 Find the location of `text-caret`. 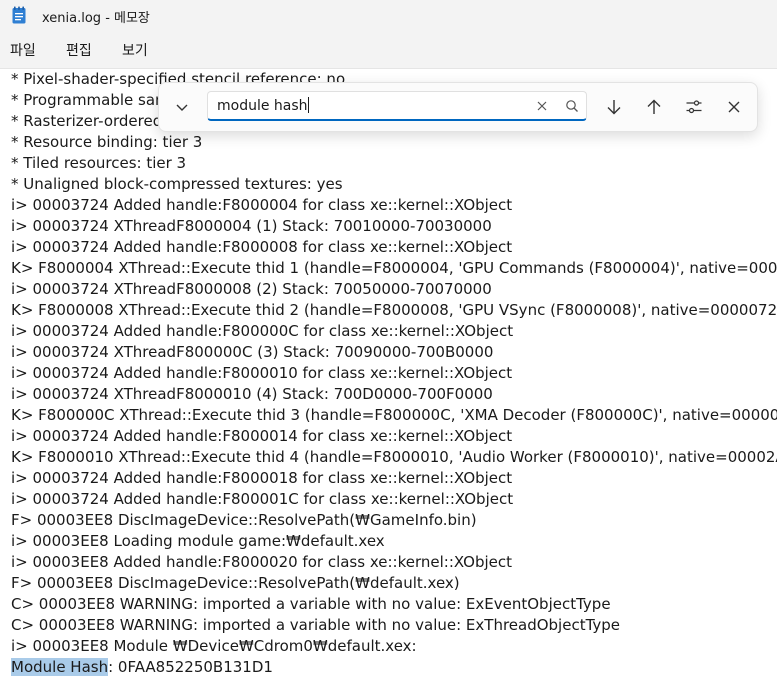

text-caret is located at coordinates (308, 105).